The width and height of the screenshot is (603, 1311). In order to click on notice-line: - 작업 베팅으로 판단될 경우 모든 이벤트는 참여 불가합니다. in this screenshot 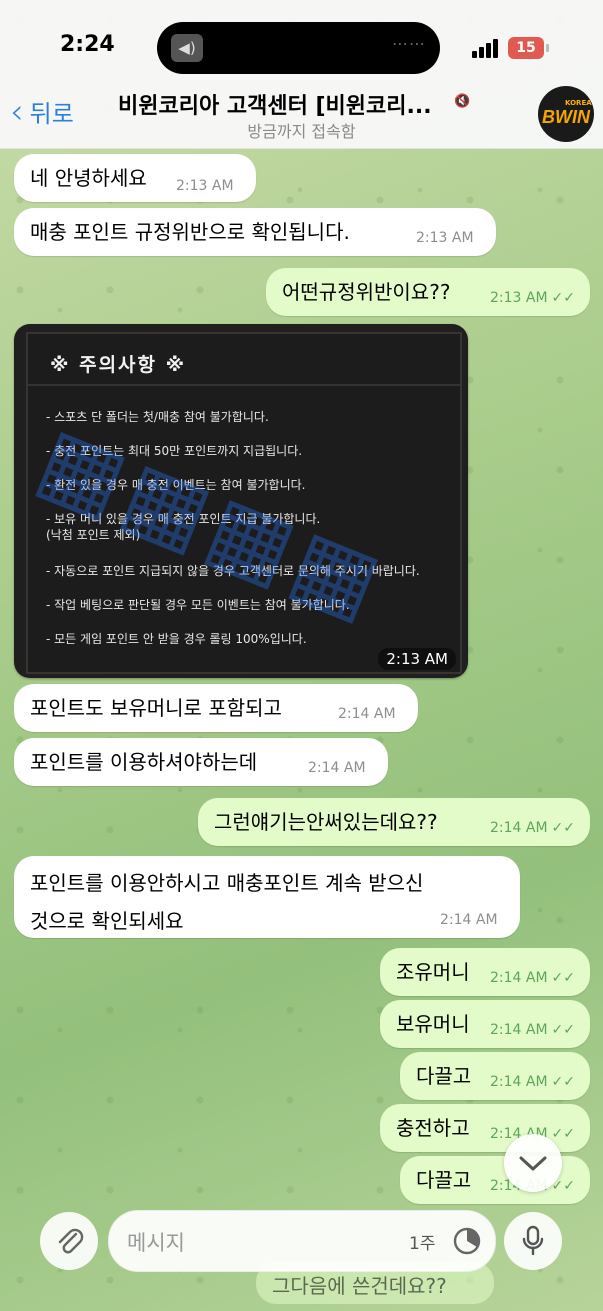, I will do `click(198, 605)`.